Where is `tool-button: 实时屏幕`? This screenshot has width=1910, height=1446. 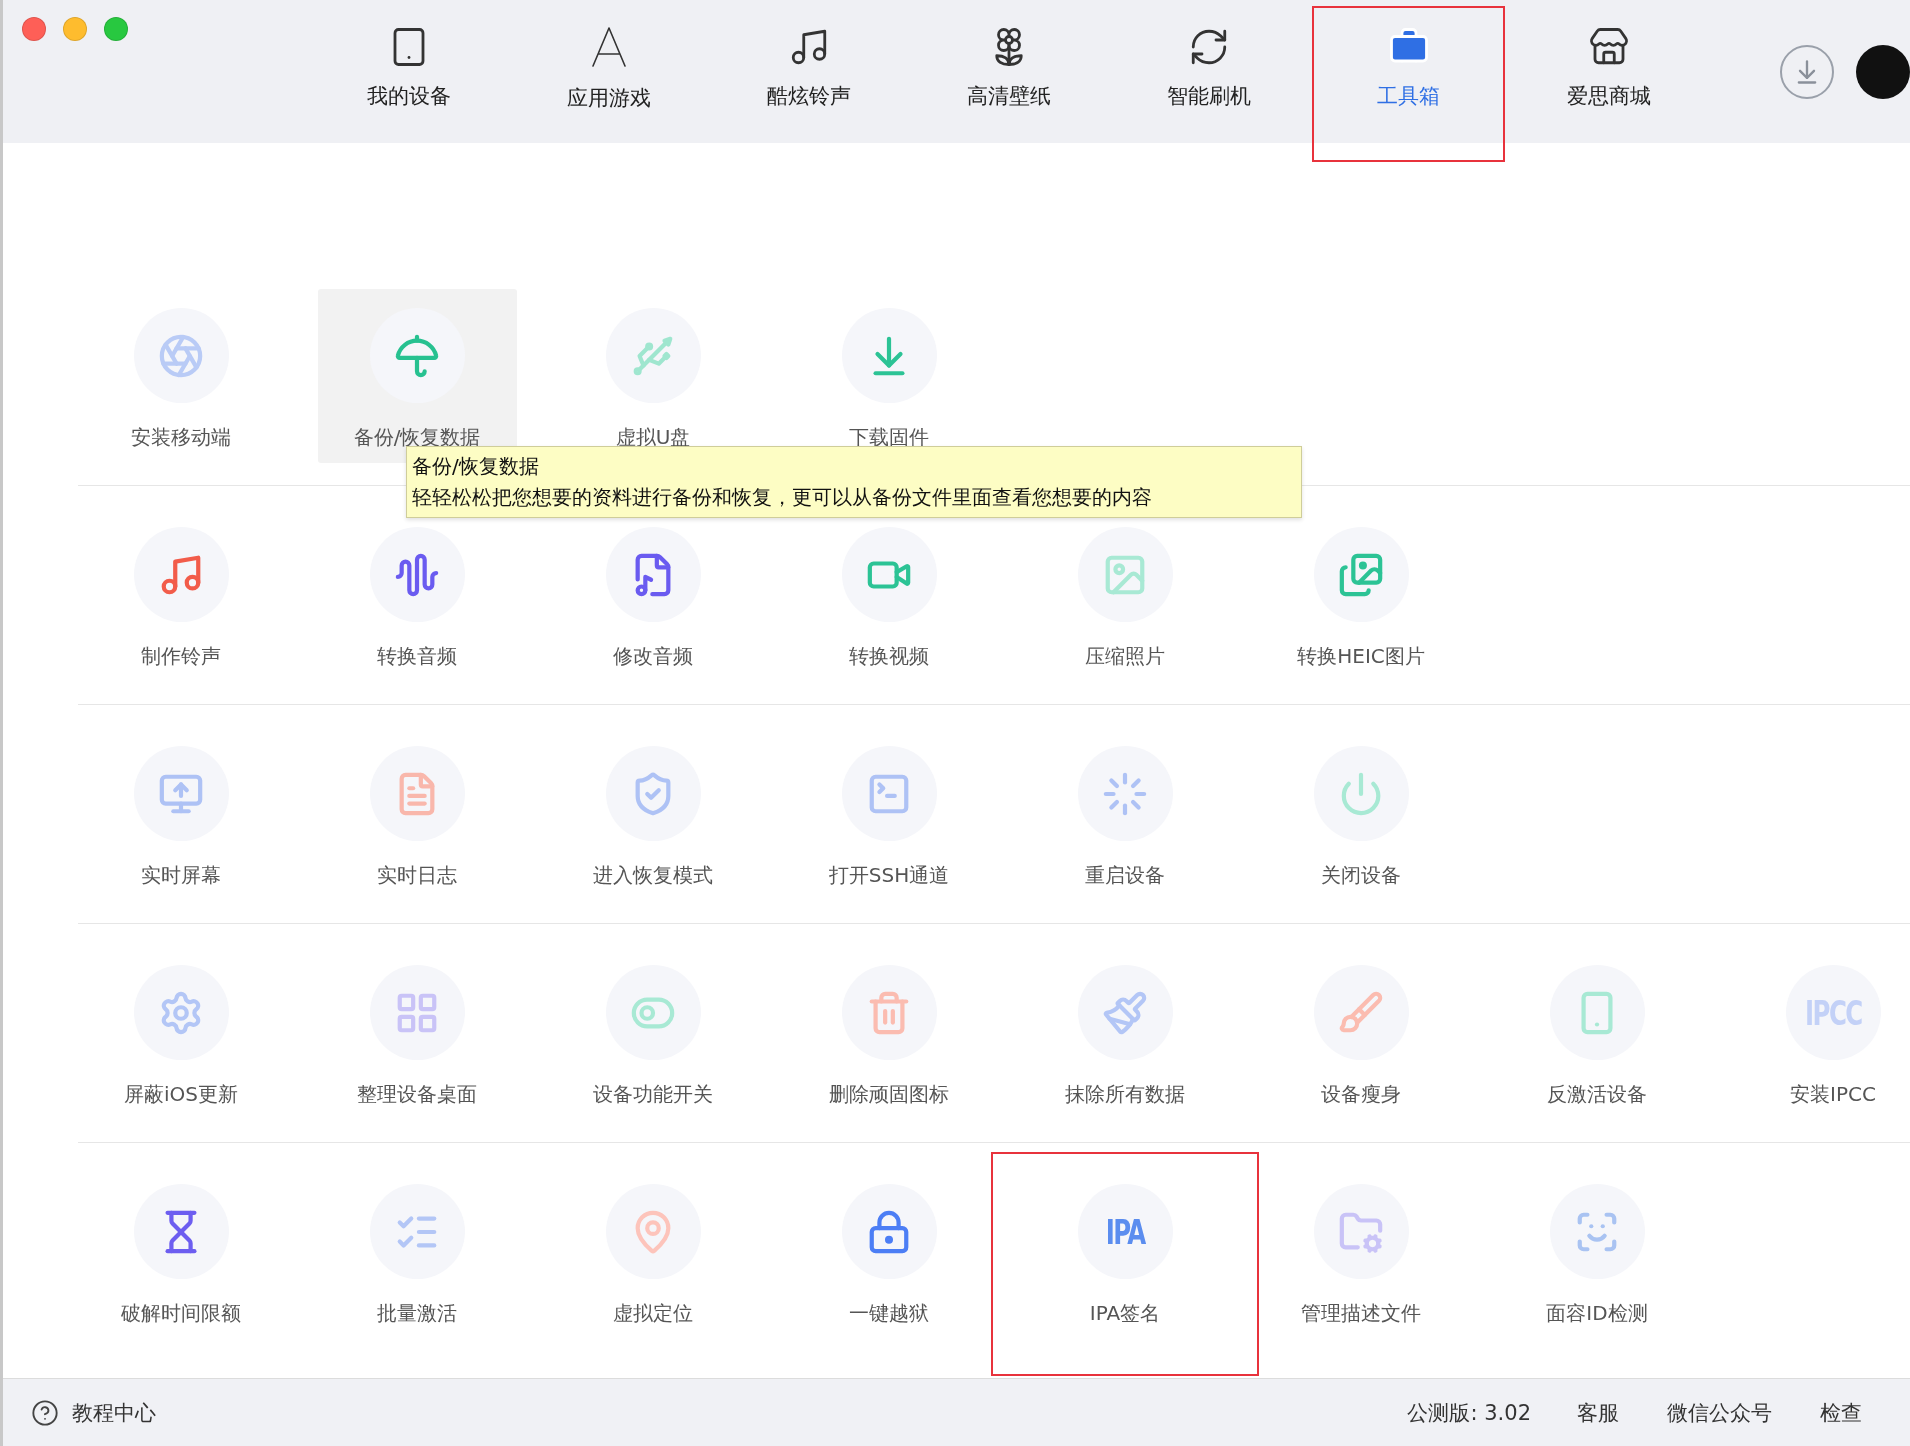
tool-button: 实时屏幕 is located at coordinates (181, 814).